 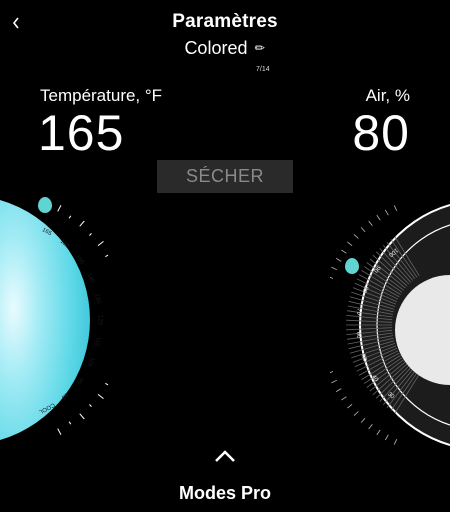 What do you see at coordinates (90, 279) in the screenshot?
I see `temperature-dial-tick-label: 140` at bounding box center [90, 279].